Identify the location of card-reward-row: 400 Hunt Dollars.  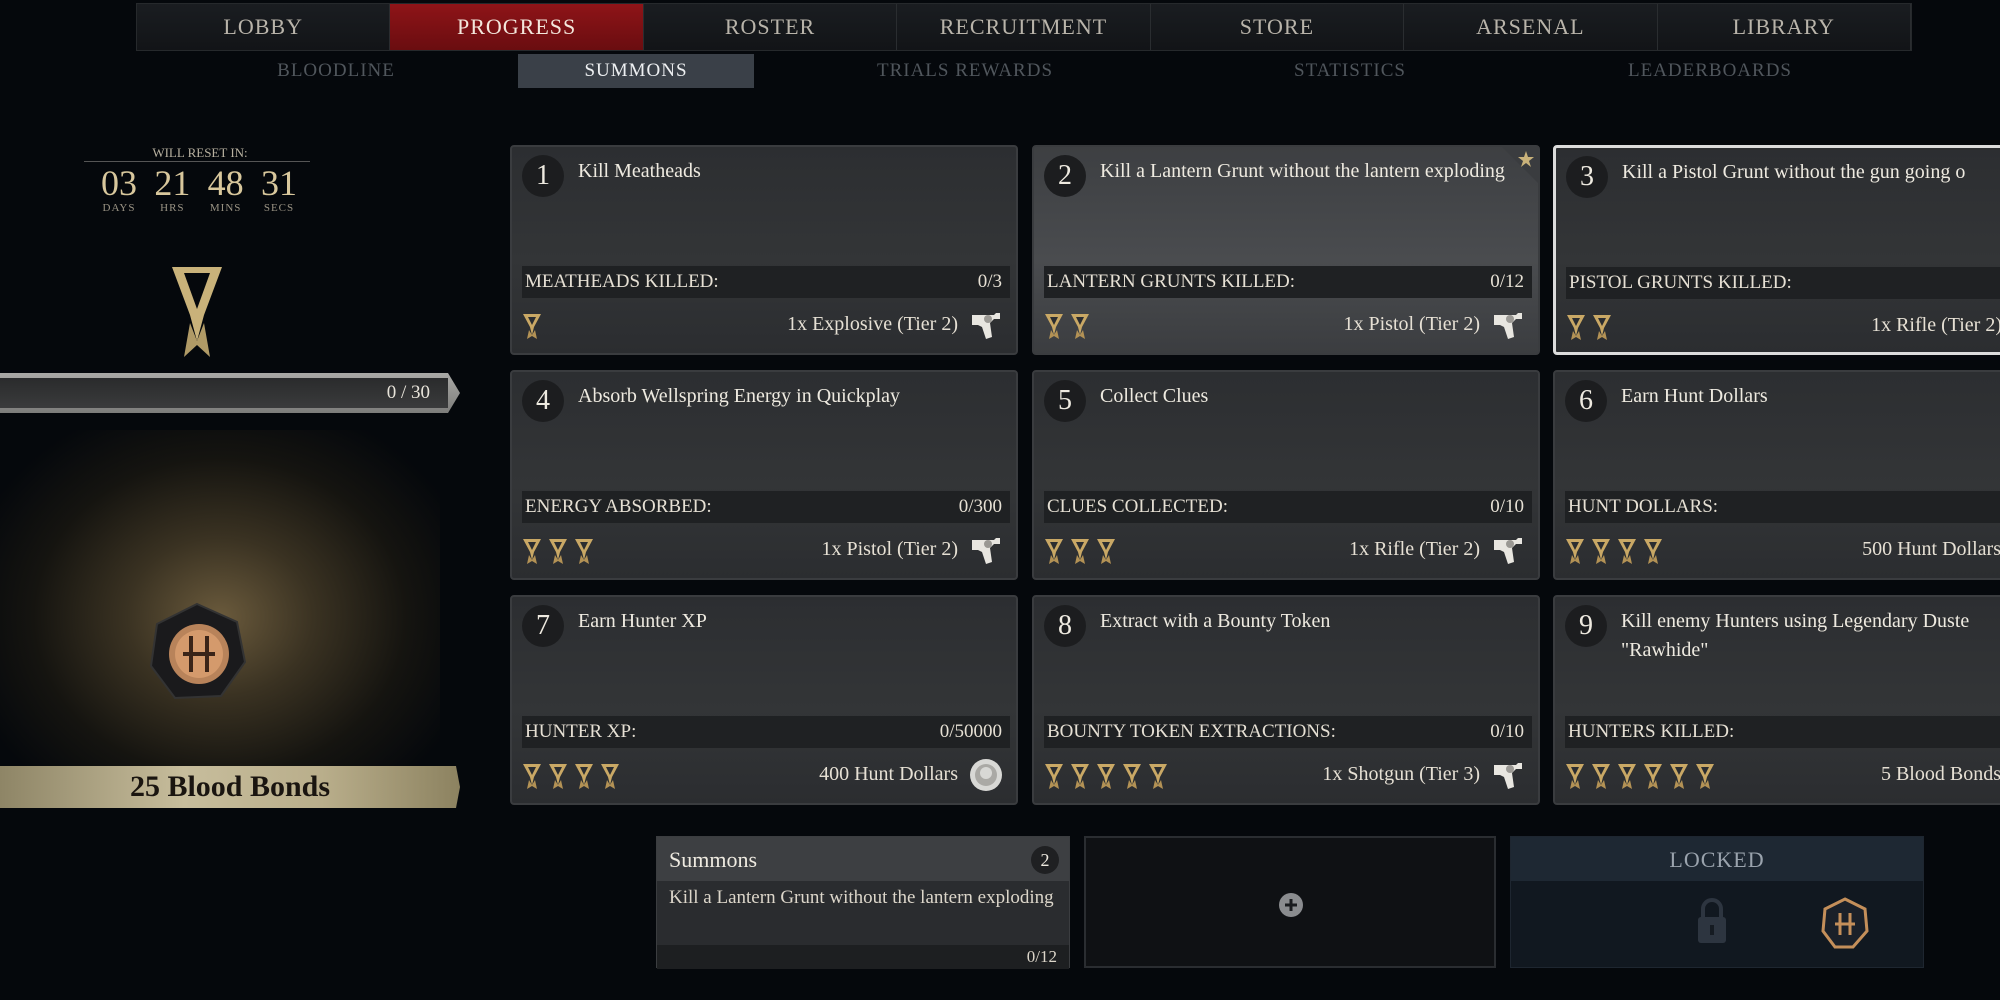
(766, 776).